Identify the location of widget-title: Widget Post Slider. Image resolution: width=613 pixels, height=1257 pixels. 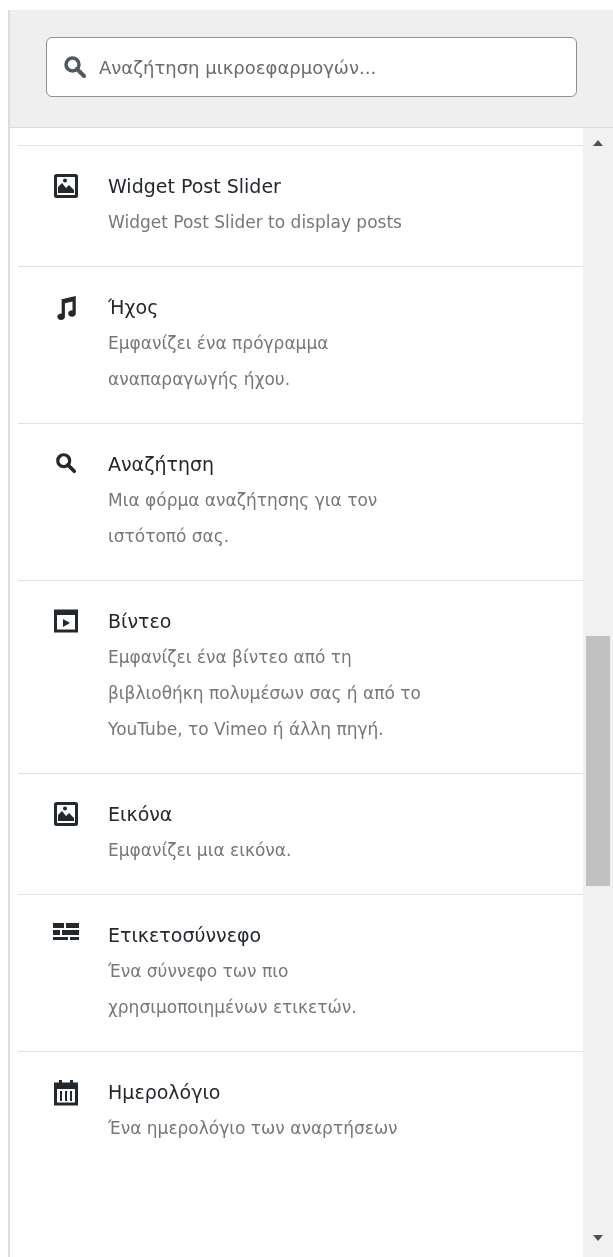
(195, 186).